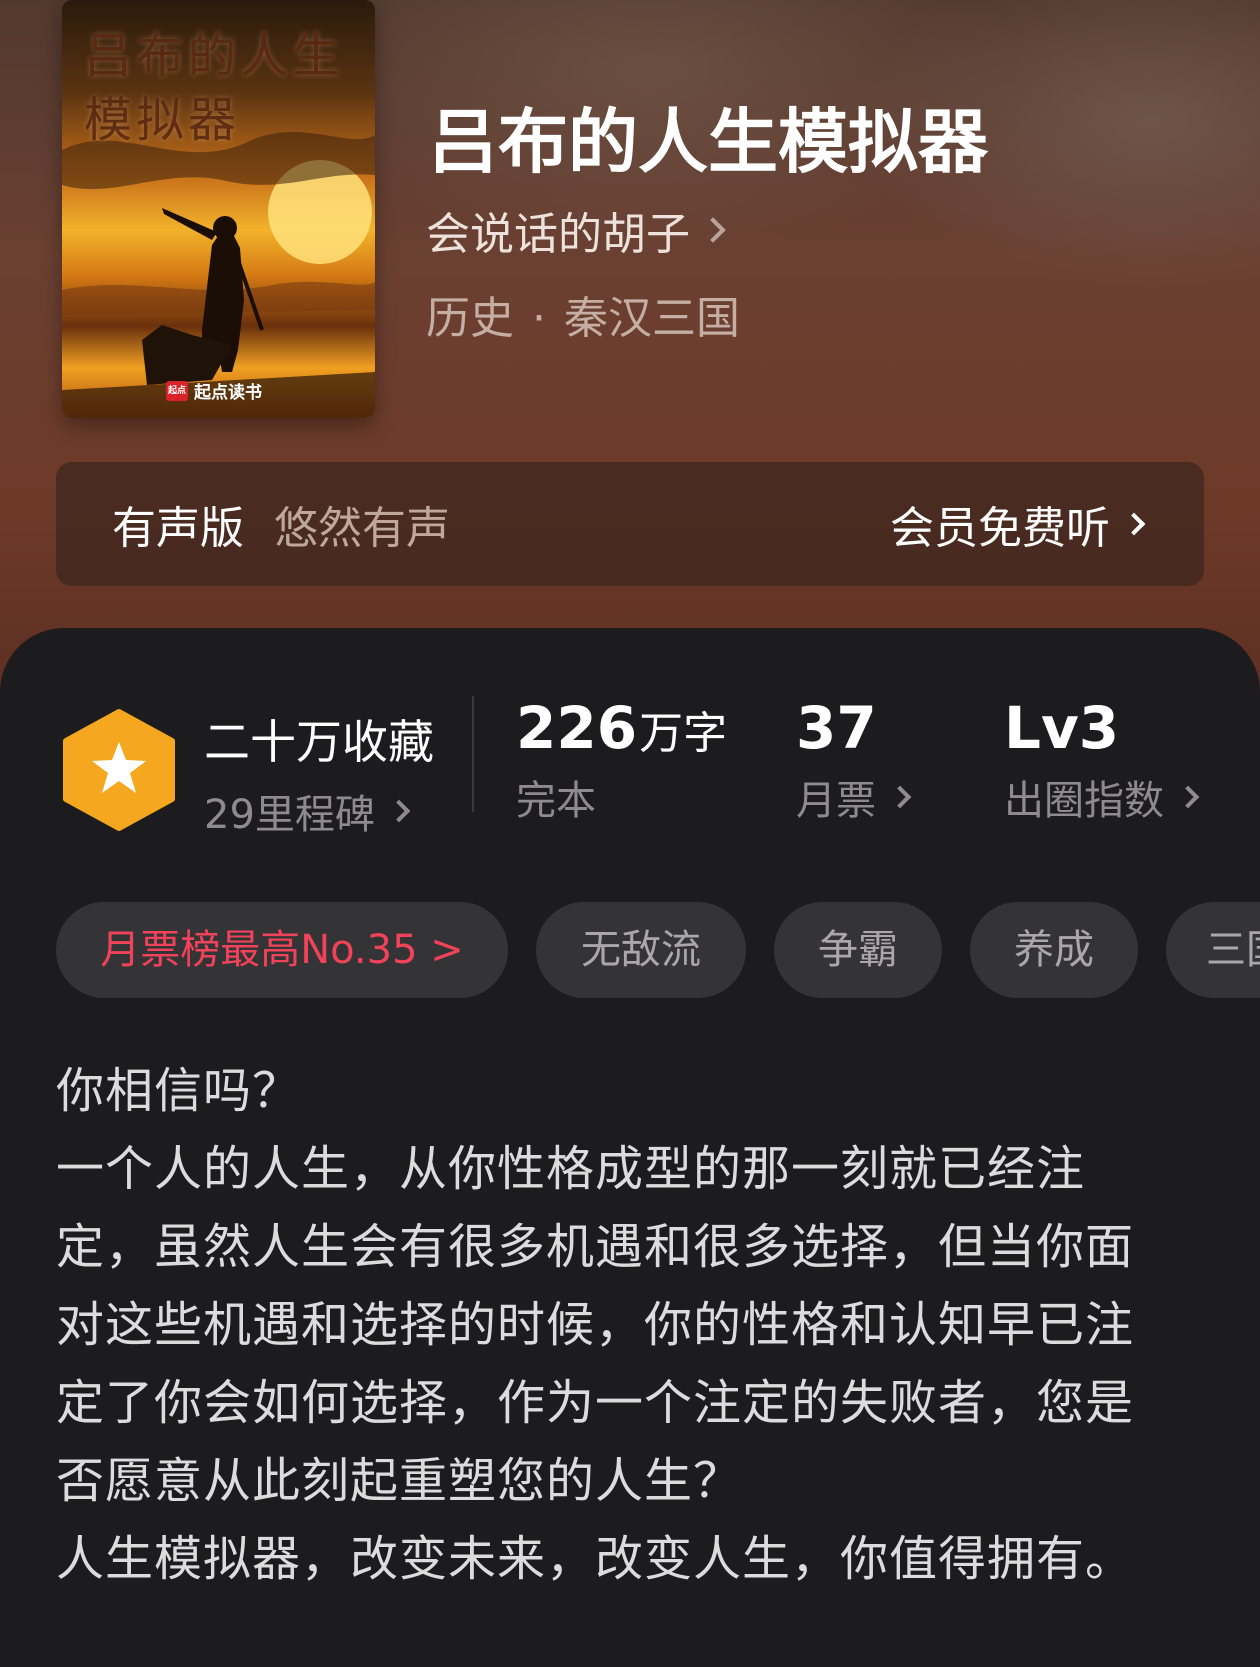  What do you see at coordinates (119, 770) in the screenshot?
I see `collection-badge-icon` at bounding box center [119, 770].